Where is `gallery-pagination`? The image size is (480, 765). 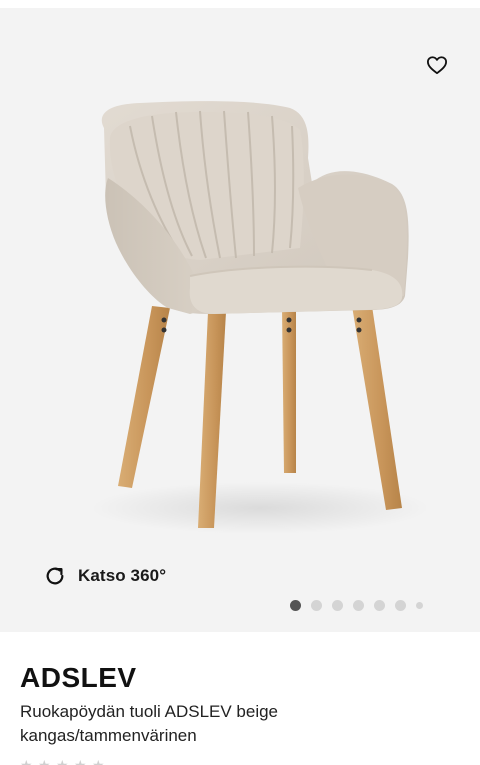
gallery-pagination is located at coordinates (356, 605).